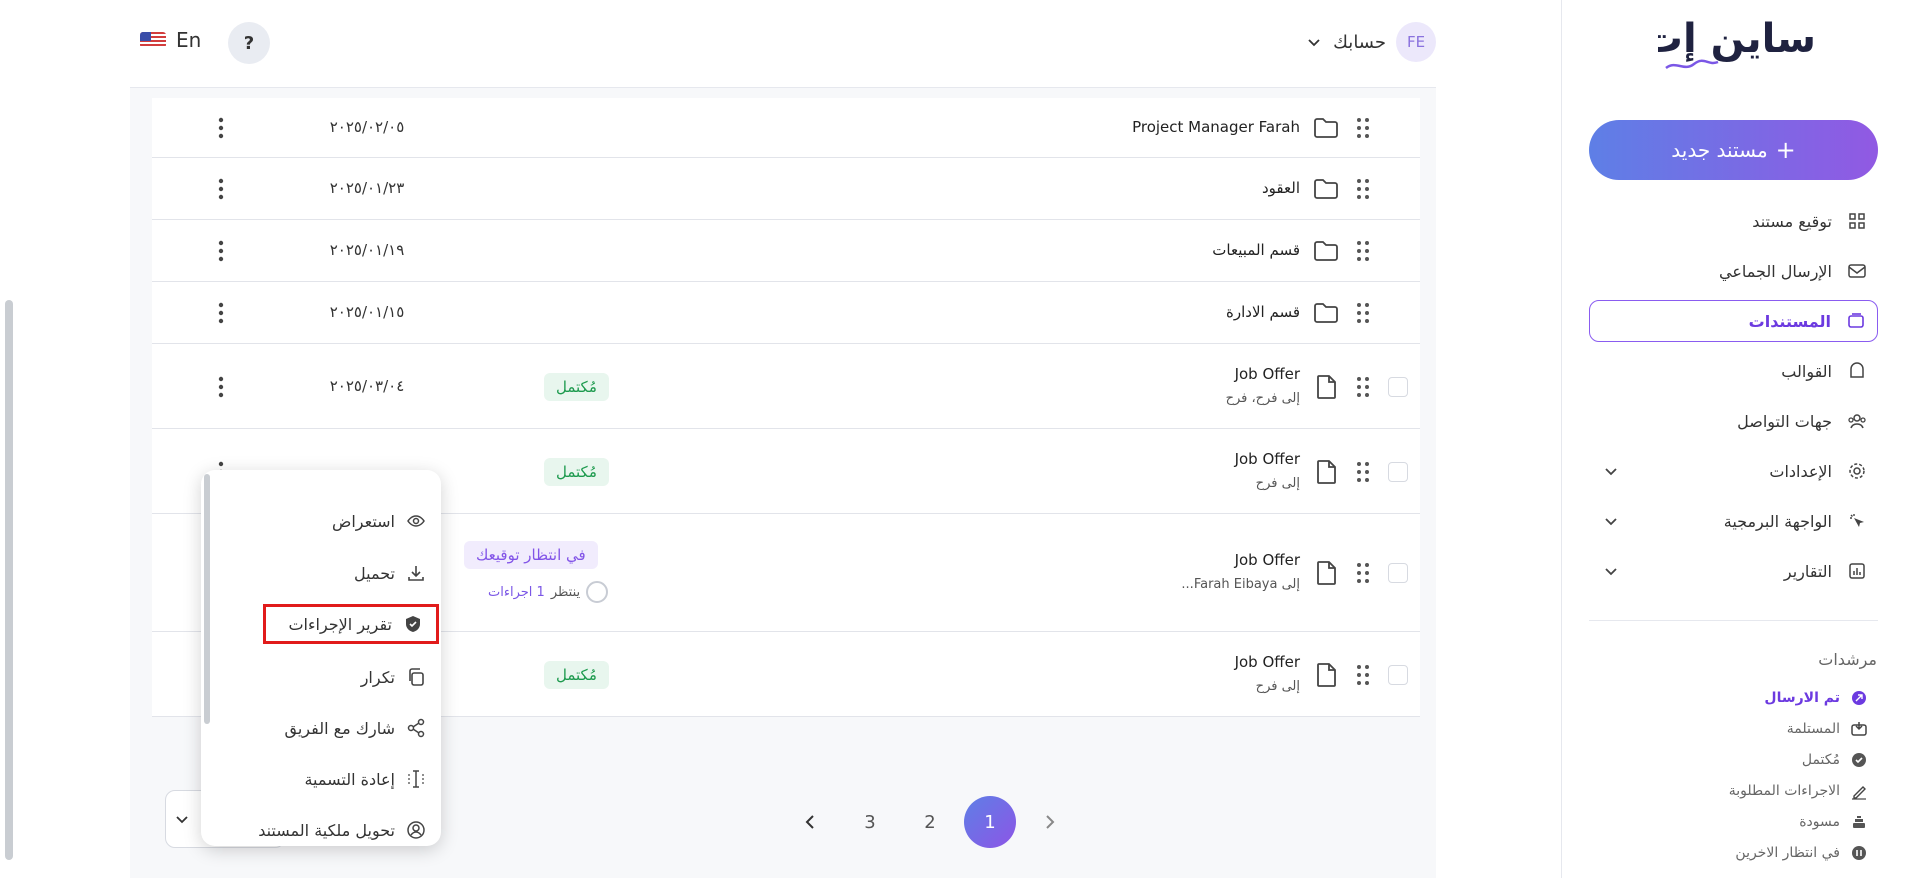  What do you see at coordinates (367, 127) in the screenshot?
I see `row-date: ٢٠٢٥/٠٢/٠٥` at bounding box center [367, 127].